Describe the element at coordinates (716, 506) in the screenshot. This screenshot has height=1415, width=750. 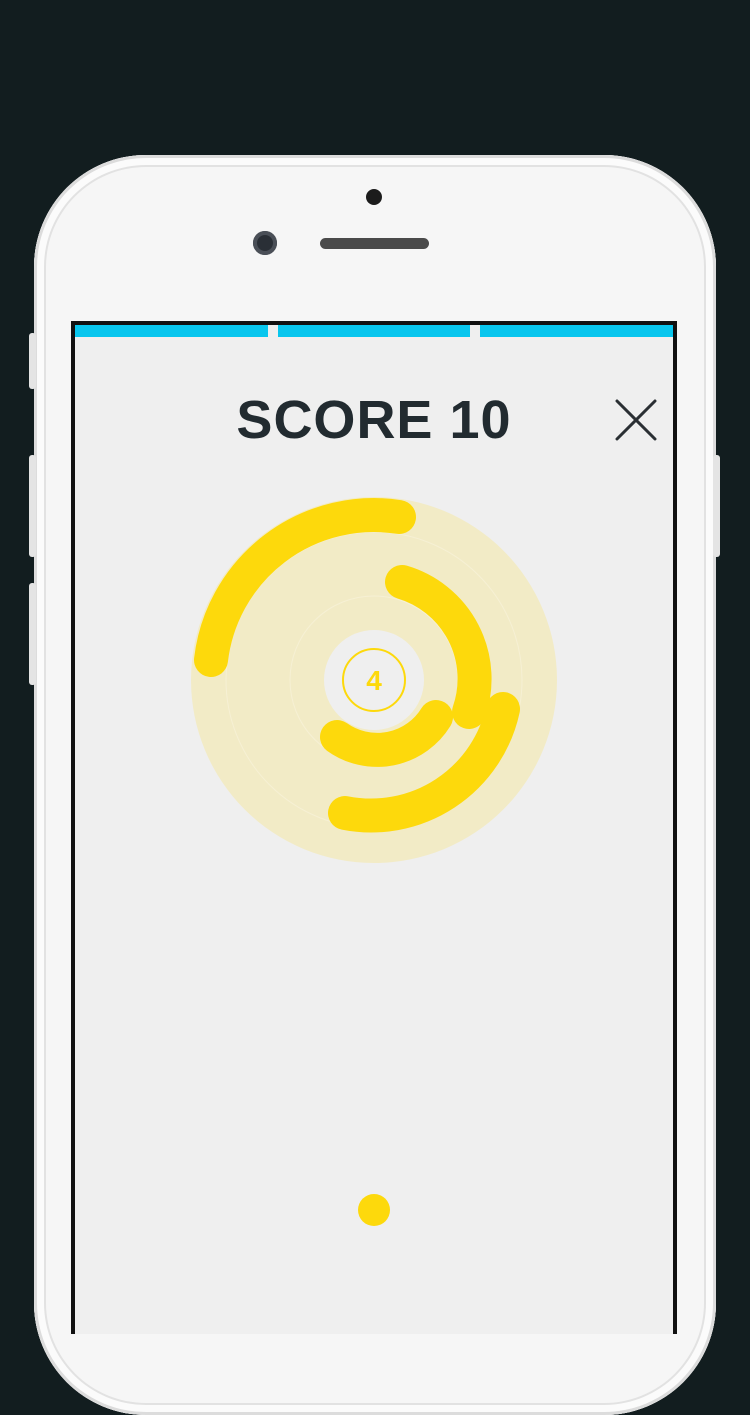
I see `power-button` at that location.